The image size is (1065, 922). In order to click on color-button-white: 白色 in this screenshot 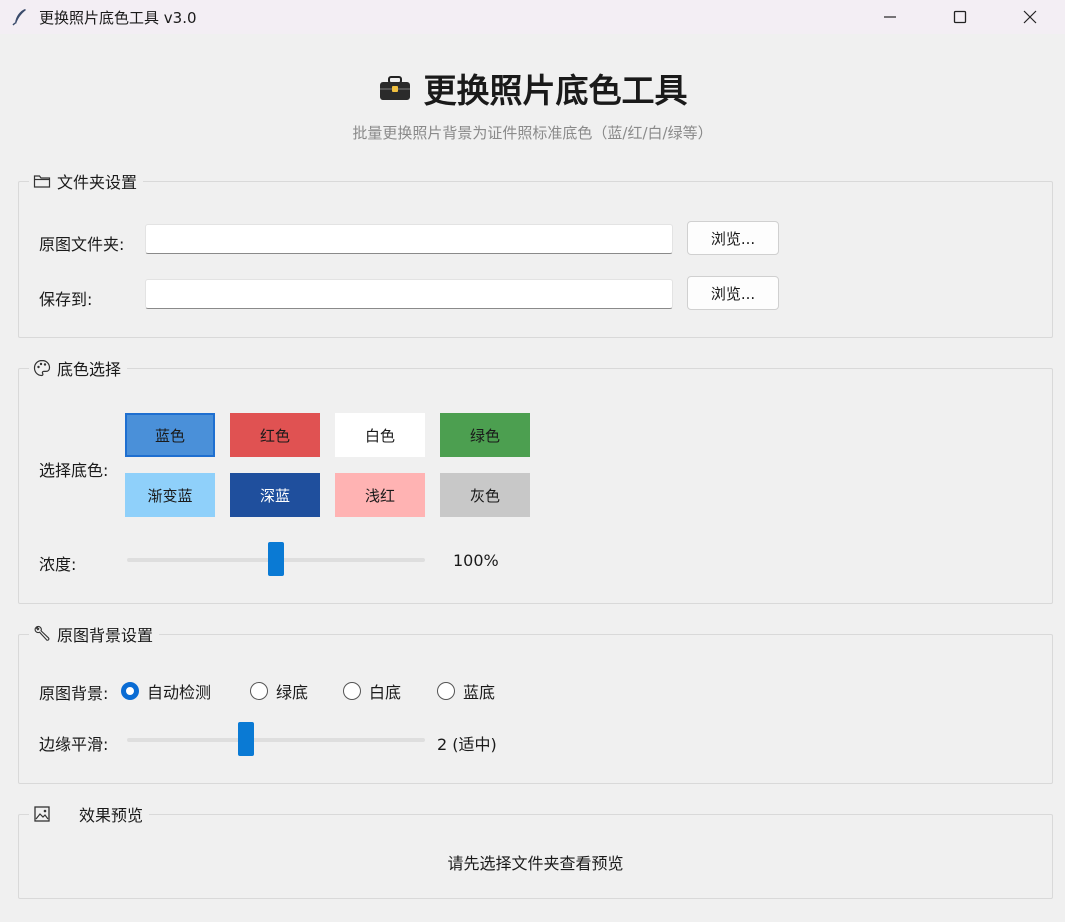, I will do `click(380, 435)`.